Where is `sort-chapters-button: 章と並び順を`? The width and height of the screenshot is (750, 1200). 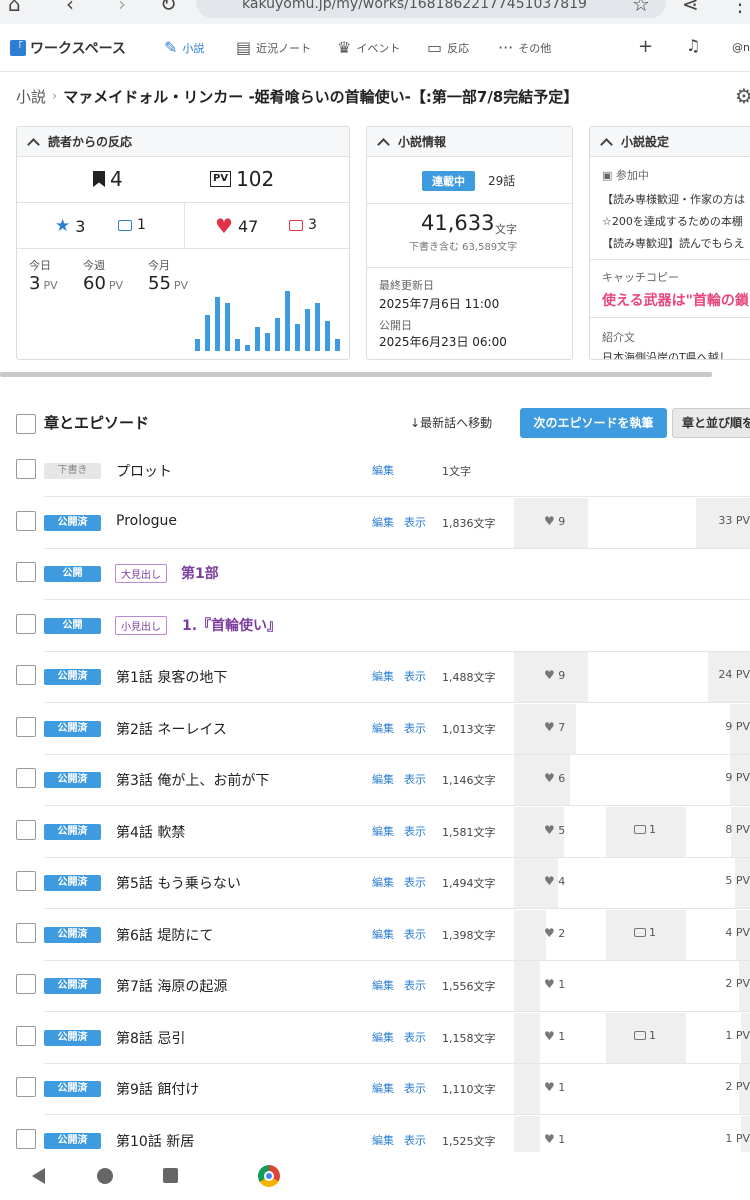
sort-chapters-button: 章と並び順を is located at coordinates (711, 423).